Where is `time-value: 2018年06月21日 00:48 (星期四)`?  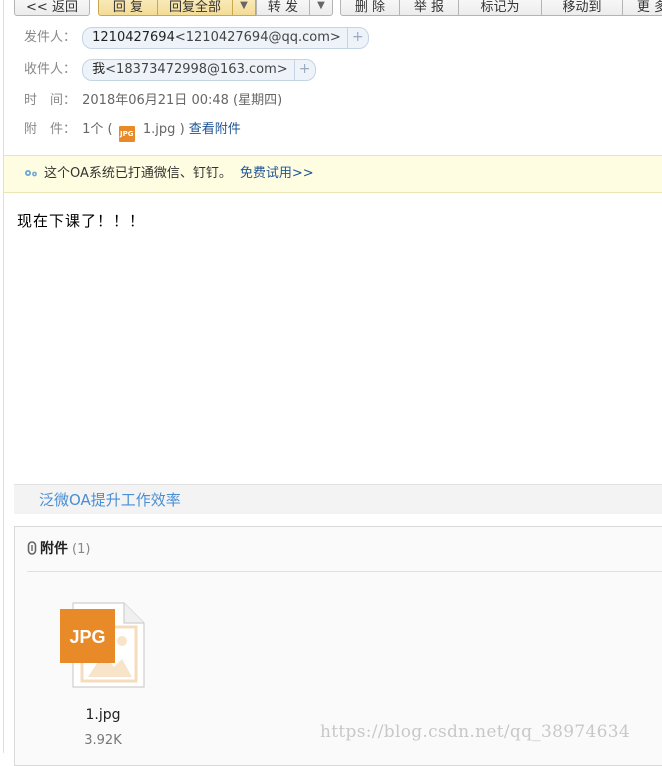 time-value: 2018年06月21日 00:48 (星期四) is located at coordinates (182, 100).